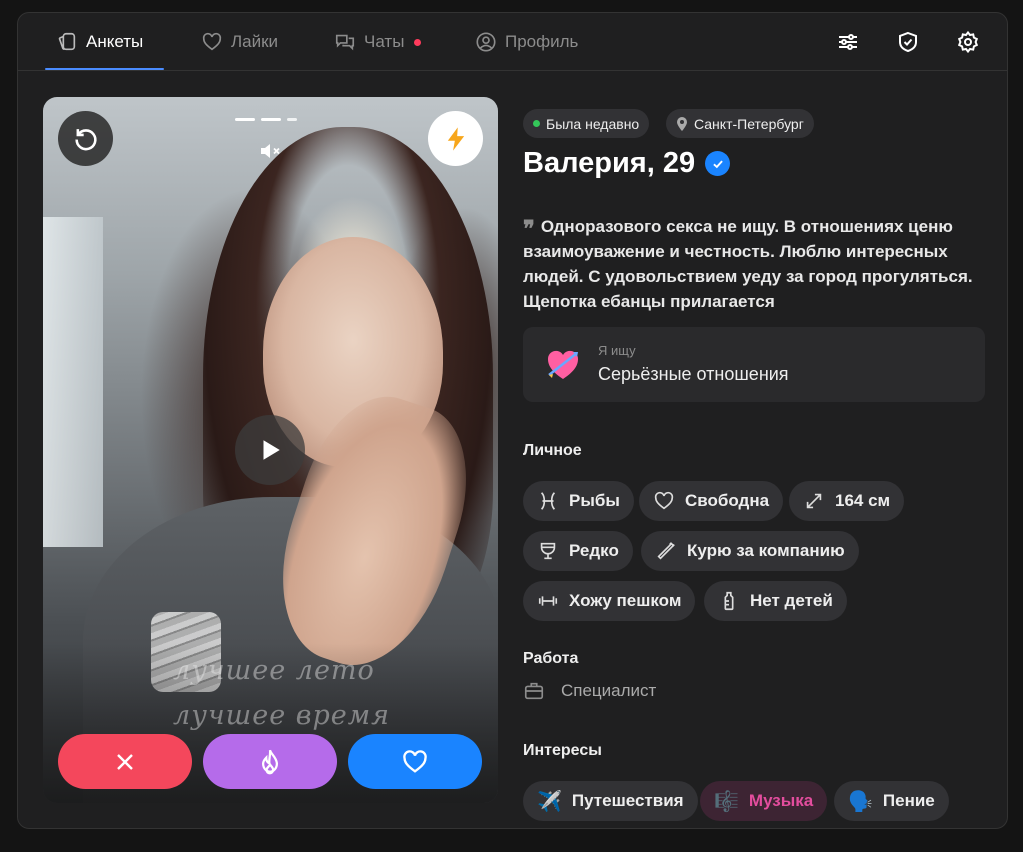  I want to click on chip-zodiac: Рыбы, so click(578, 501).